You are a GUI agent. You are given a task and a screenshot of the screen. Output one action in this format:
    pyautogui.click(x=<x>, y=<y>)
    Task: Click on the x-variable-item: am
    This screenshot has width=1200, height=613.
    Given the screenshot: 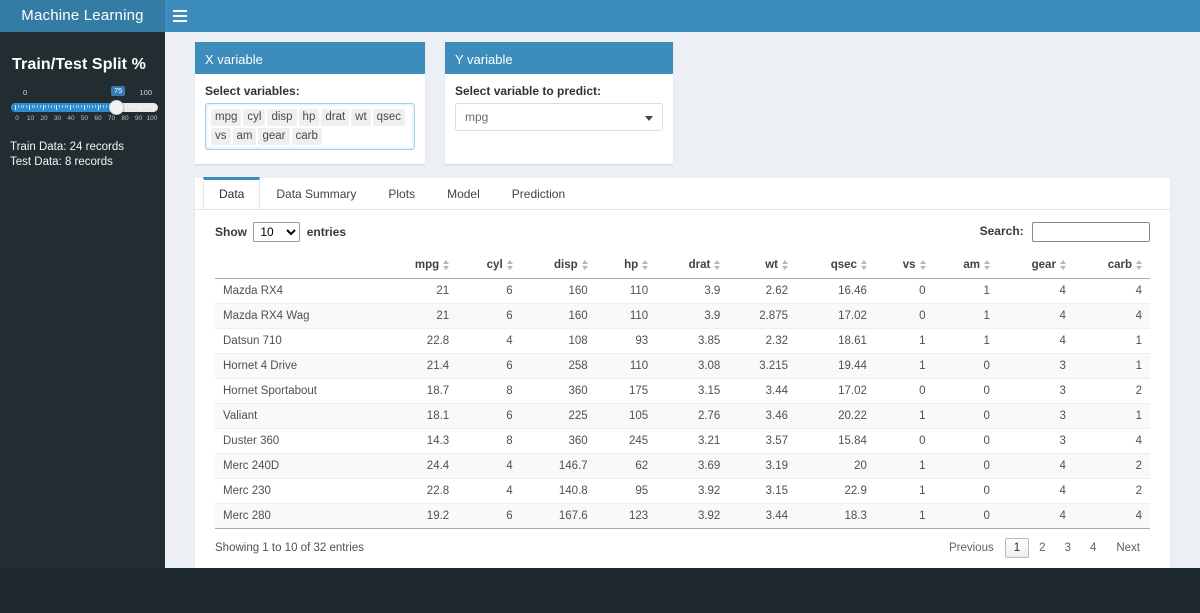 What is the action you would take?
    pyautogui.click(x=244, y=136)
    